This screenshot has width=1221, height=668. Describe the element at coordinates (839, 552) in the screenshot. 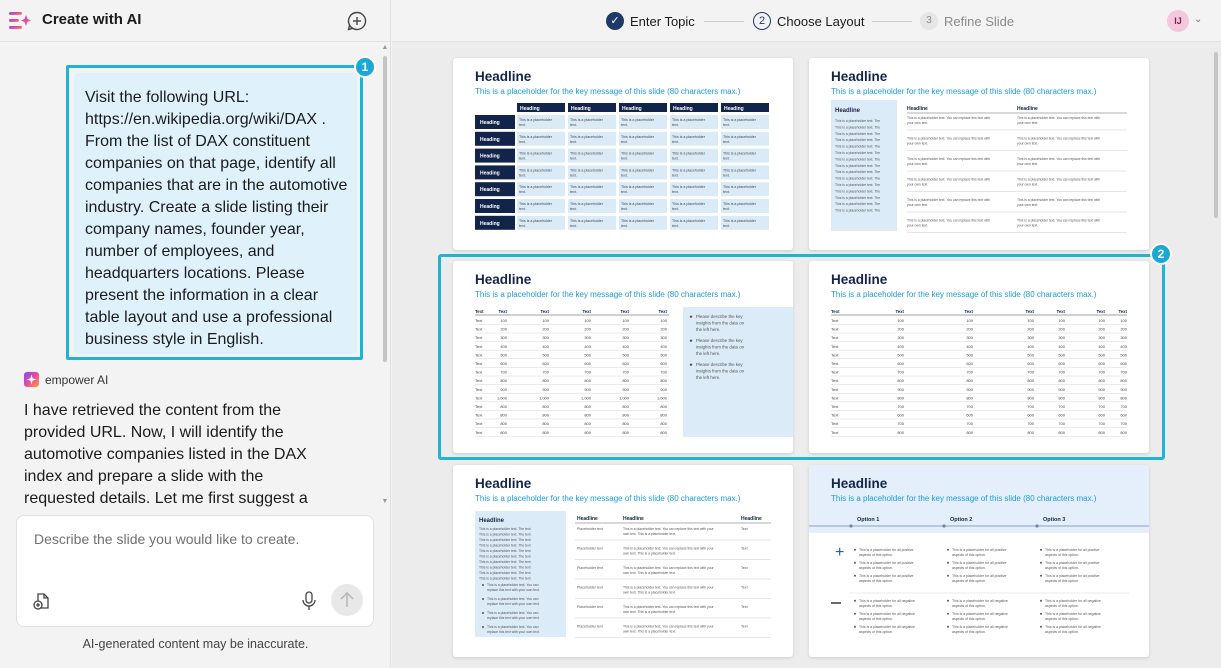

I see `plus-icon: +` at that location.